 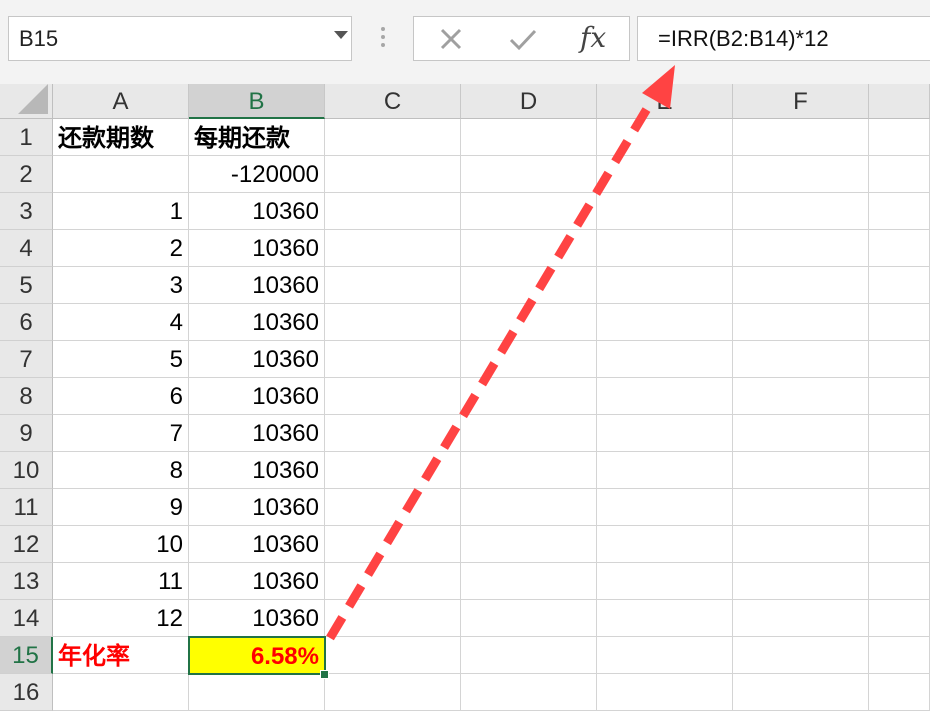 What do you see at coordinates (257, 655) in the screenshot?
I see `cell-b15: 6.58%` at bounding box center [257, 655].